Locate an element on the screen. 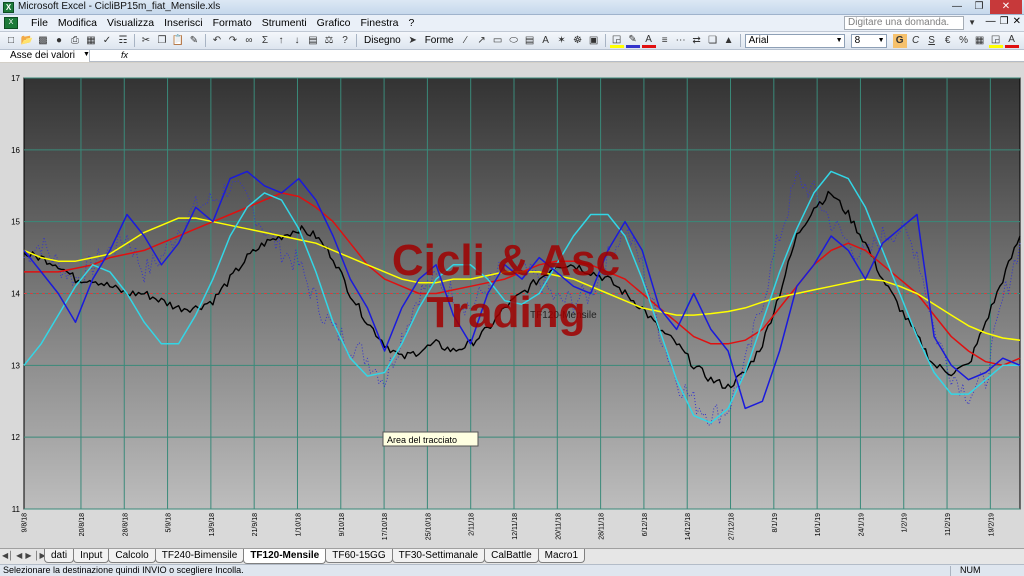 The height and width of the screenshot is (576, 1024). y-tick-label: 12 is located at coordinates (15, 437).